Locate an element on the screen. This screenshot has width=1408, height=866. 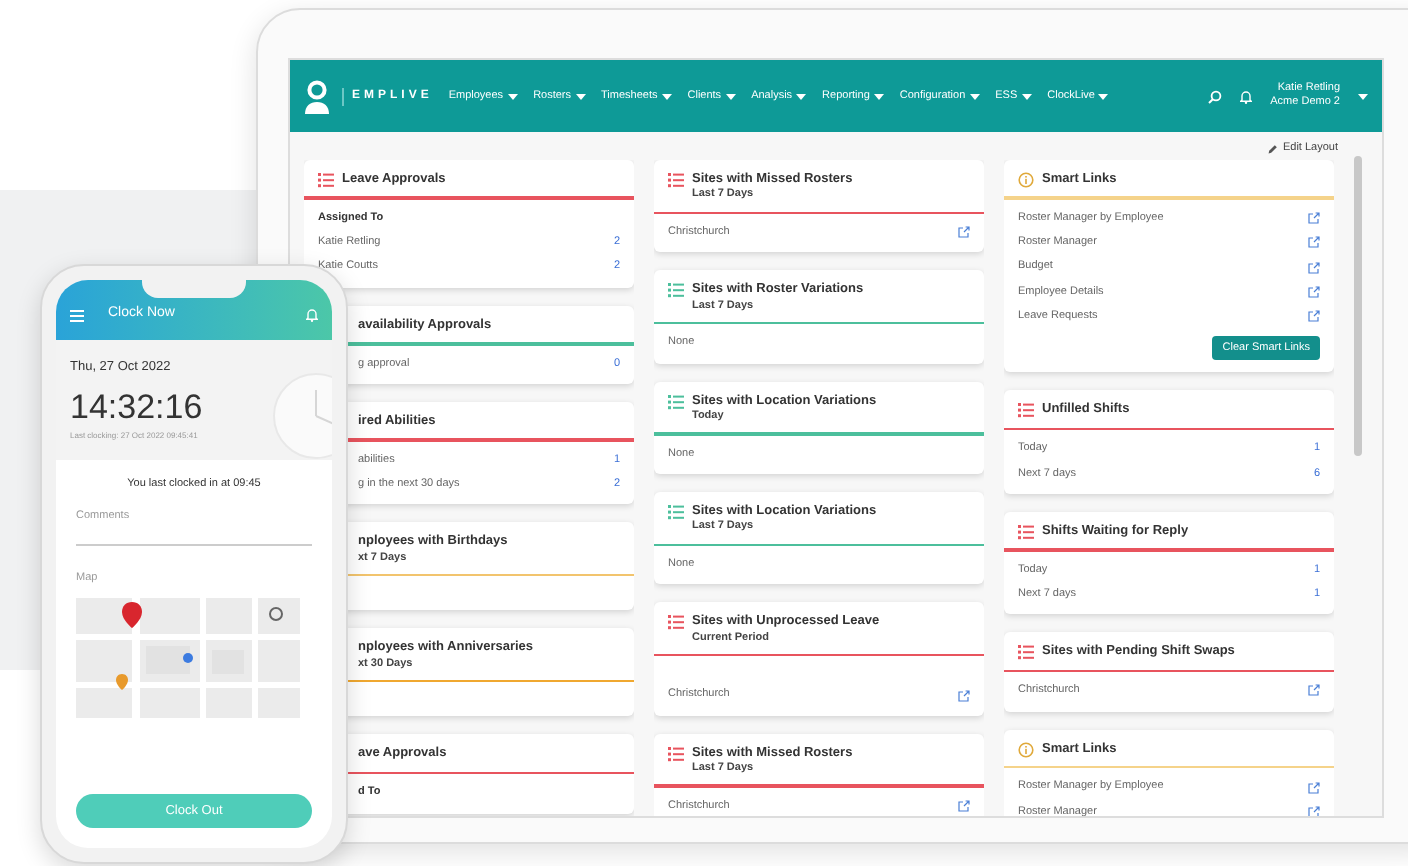
search-icon is located at coordinates (1215, 96).